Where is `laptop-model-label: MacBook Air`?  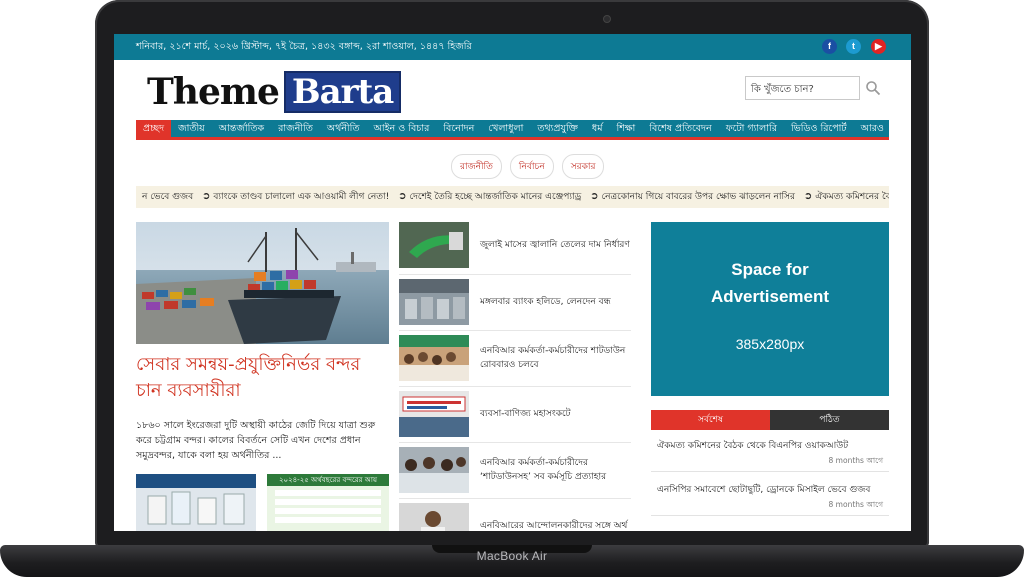
laptop-model-label: MacBook Air is located at coordinates (512, 556).